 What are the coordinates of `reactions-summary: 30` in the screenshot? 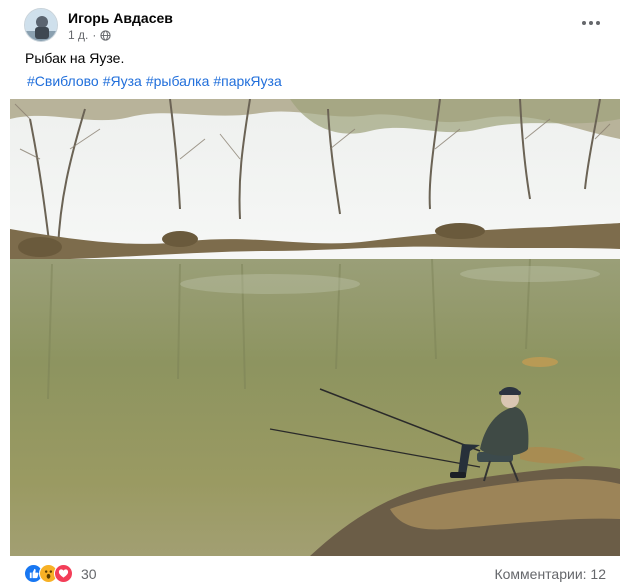 It's located at (60, 573).